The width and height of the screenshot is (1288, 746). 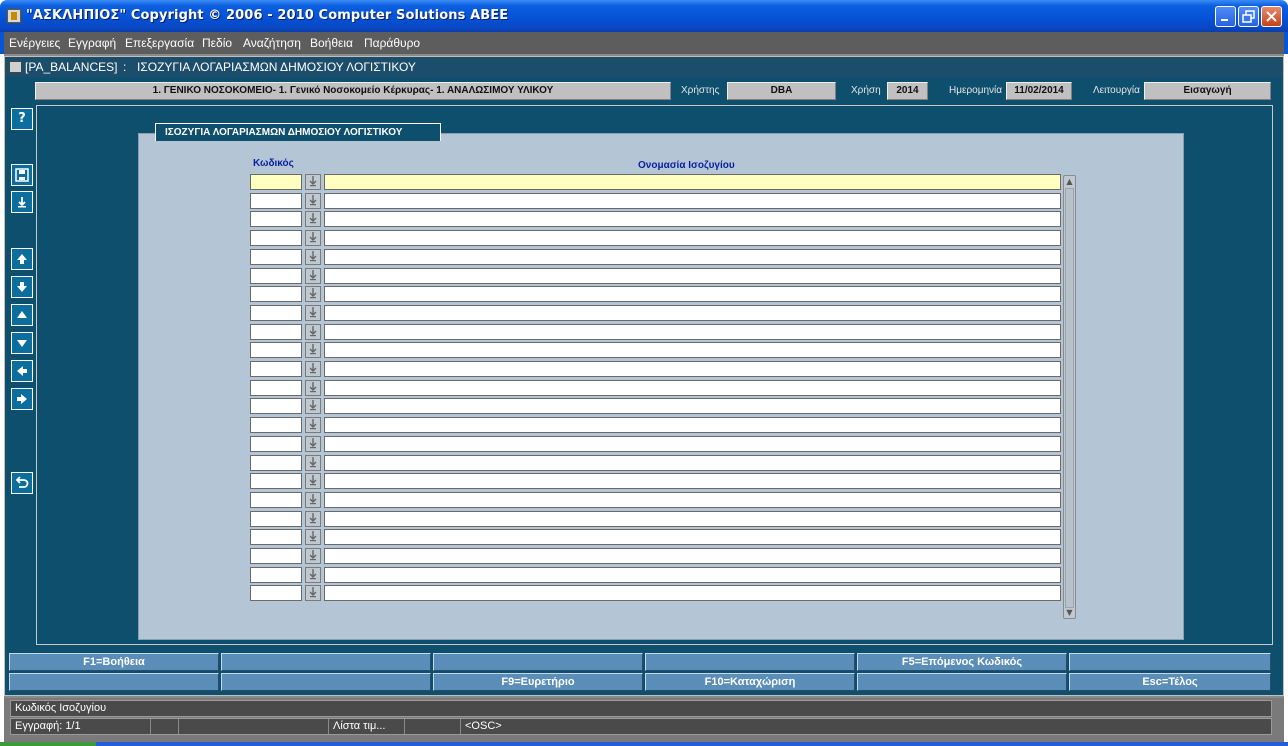 What do you see at coordinates (272, 43) in the screenshot?
I see `menu-search: Αναζήτηση` at bounding box center [272, 43].